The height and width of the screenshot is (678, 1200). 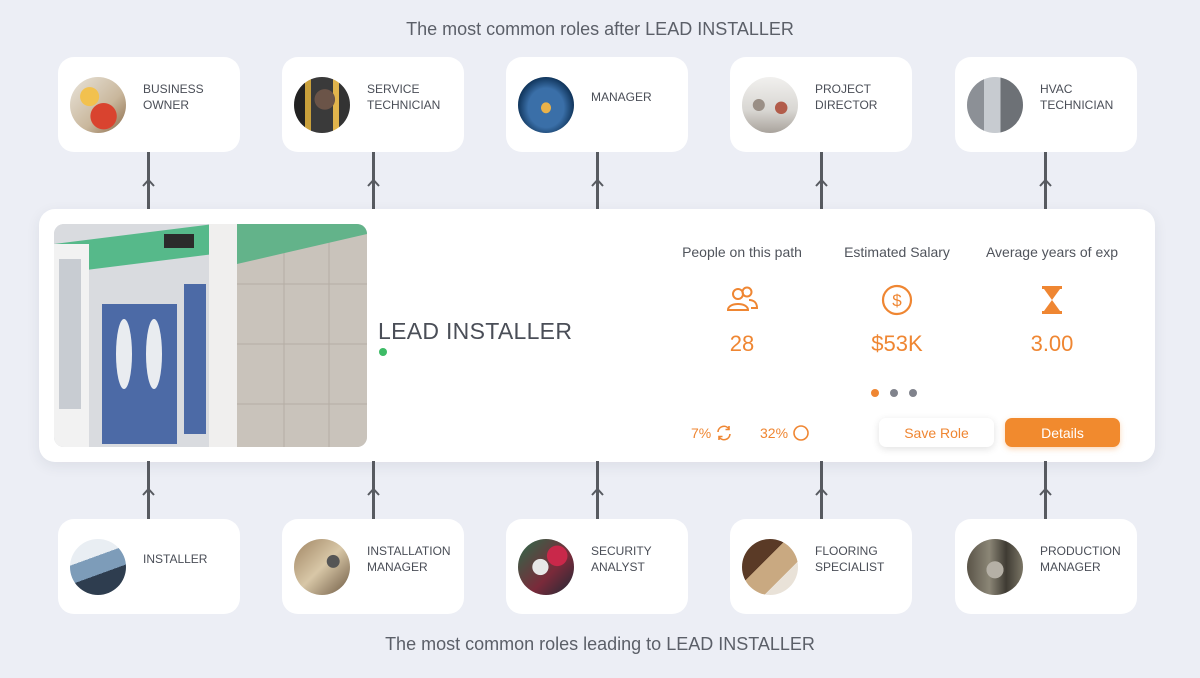 I want to click on role-card-security-analyst: SECURITY ANALYST, so click(x=597, y=566).